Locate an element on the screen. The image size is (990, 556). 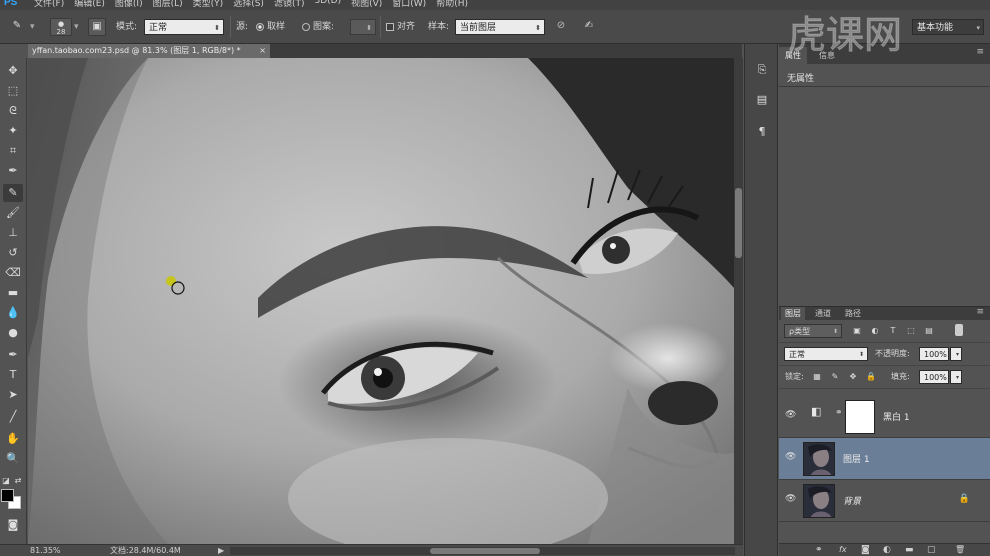
swap-colors-icon: ⇄ is located at coordinates (18, 481).